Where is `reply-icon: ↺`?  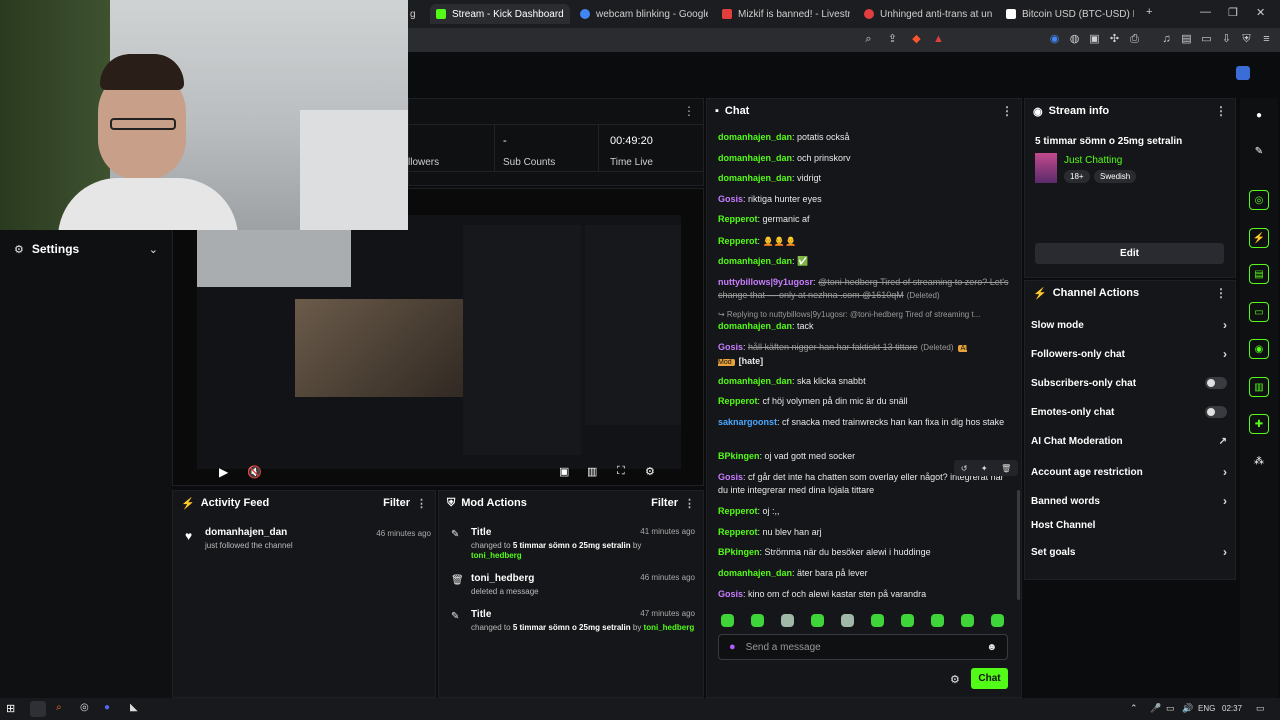
reply-icon: ↺ is located at coordinates (964, 468).